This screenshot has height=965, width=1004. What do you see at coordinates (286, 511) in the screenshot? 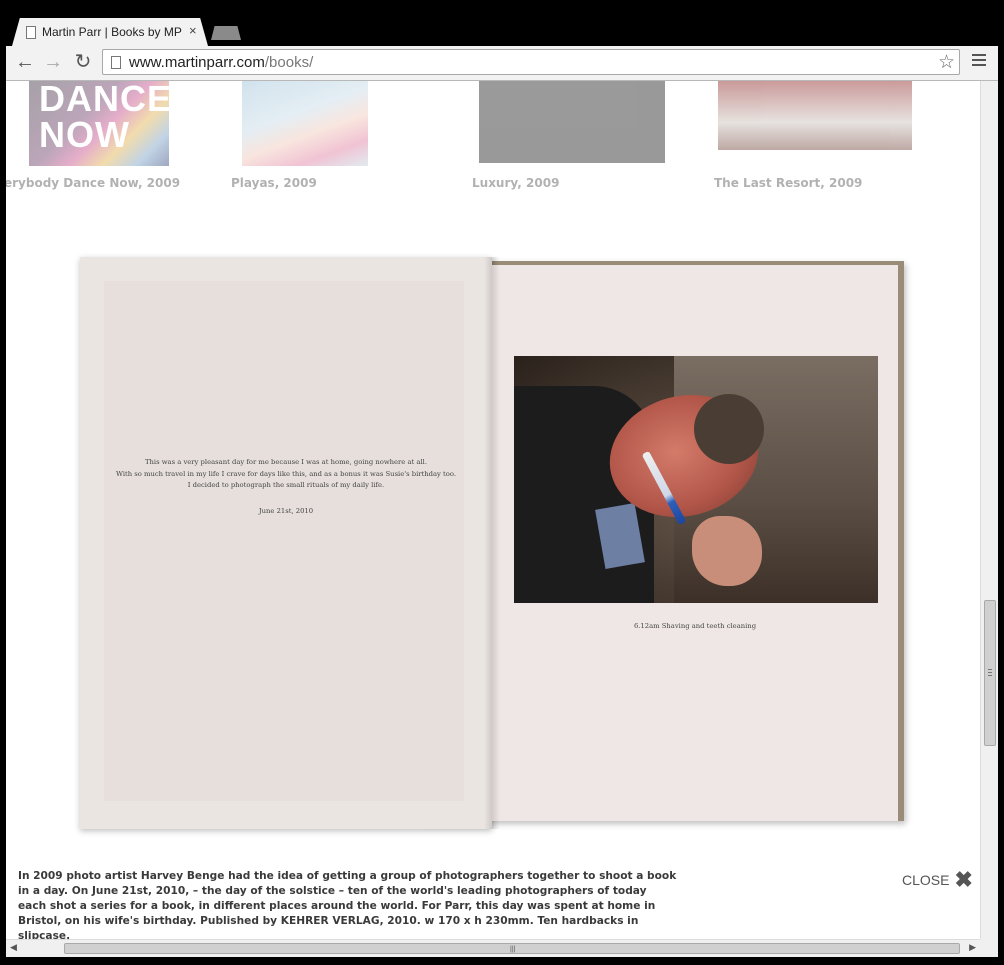
I see `left-page-date: June 21st, 2010` at bounding box center [286, 511].